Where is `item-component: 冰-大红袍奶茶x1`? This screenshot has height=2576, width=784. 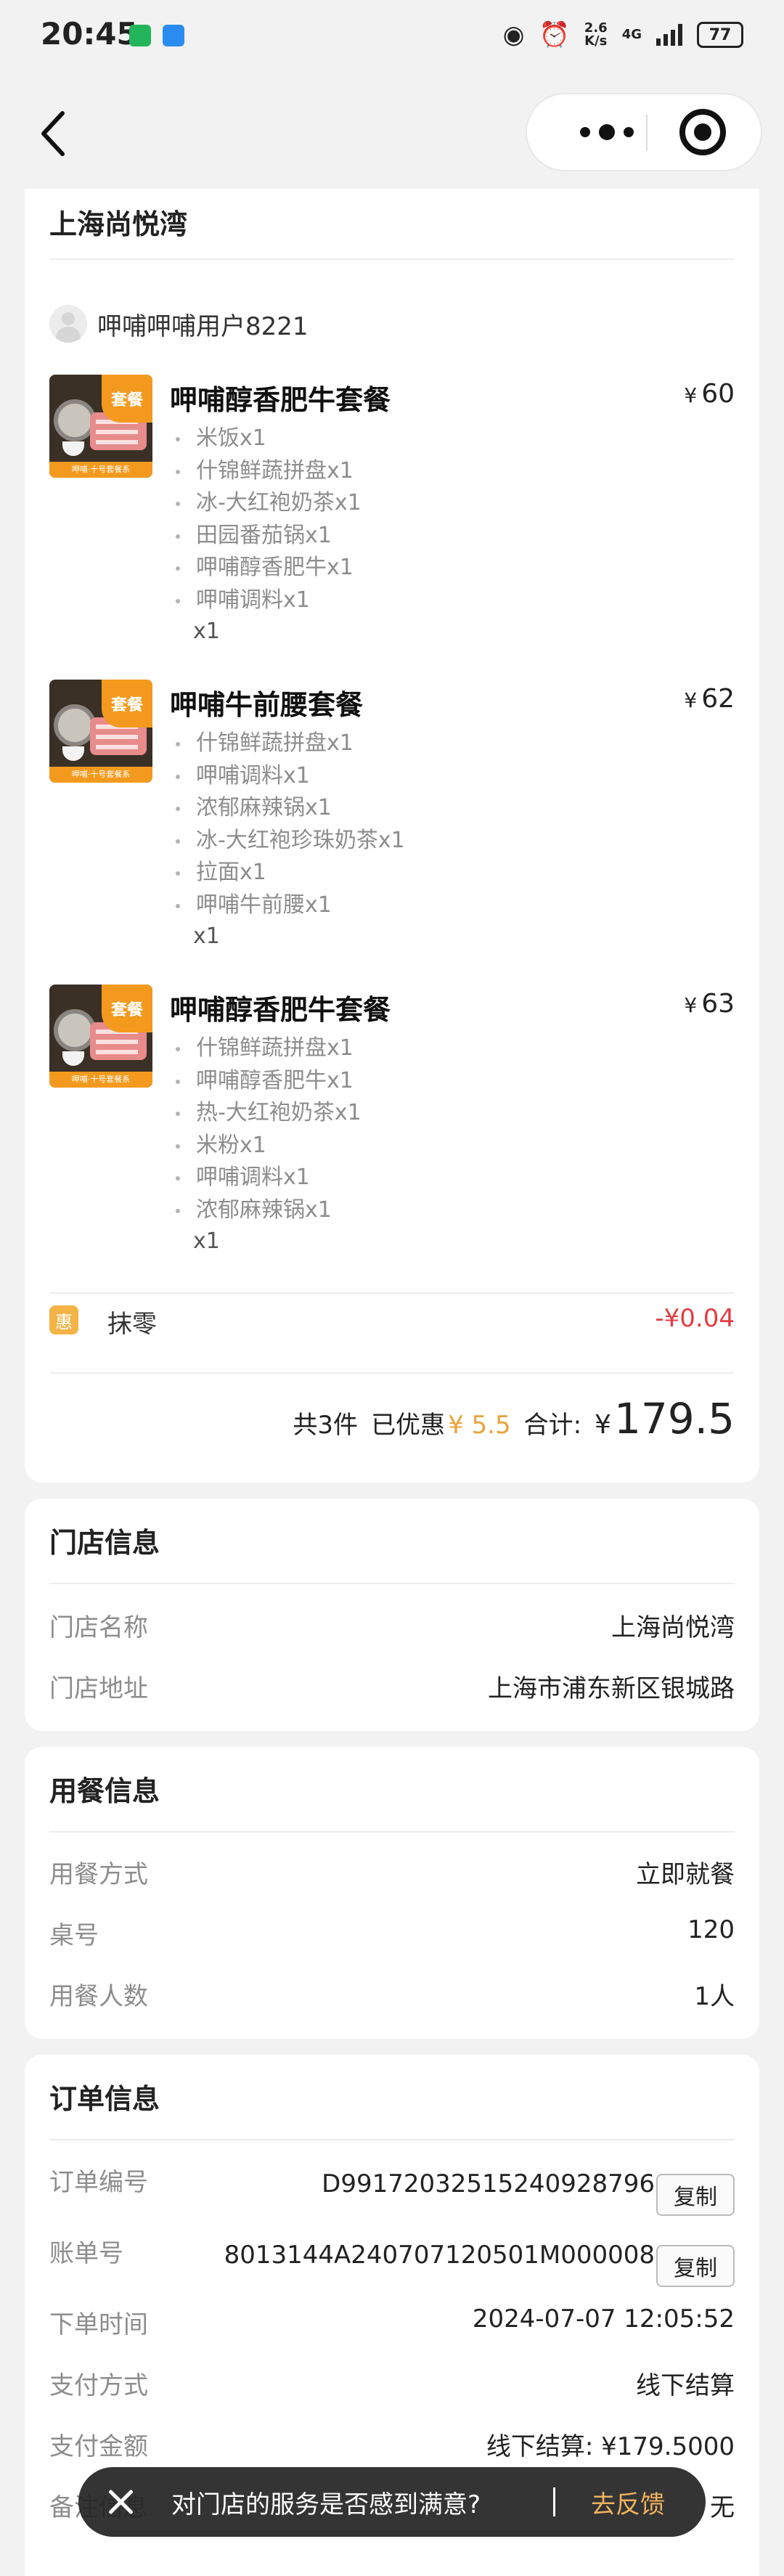
item-component: 冰-大红袍奶茶x1 is located at coordinates (267, 503).